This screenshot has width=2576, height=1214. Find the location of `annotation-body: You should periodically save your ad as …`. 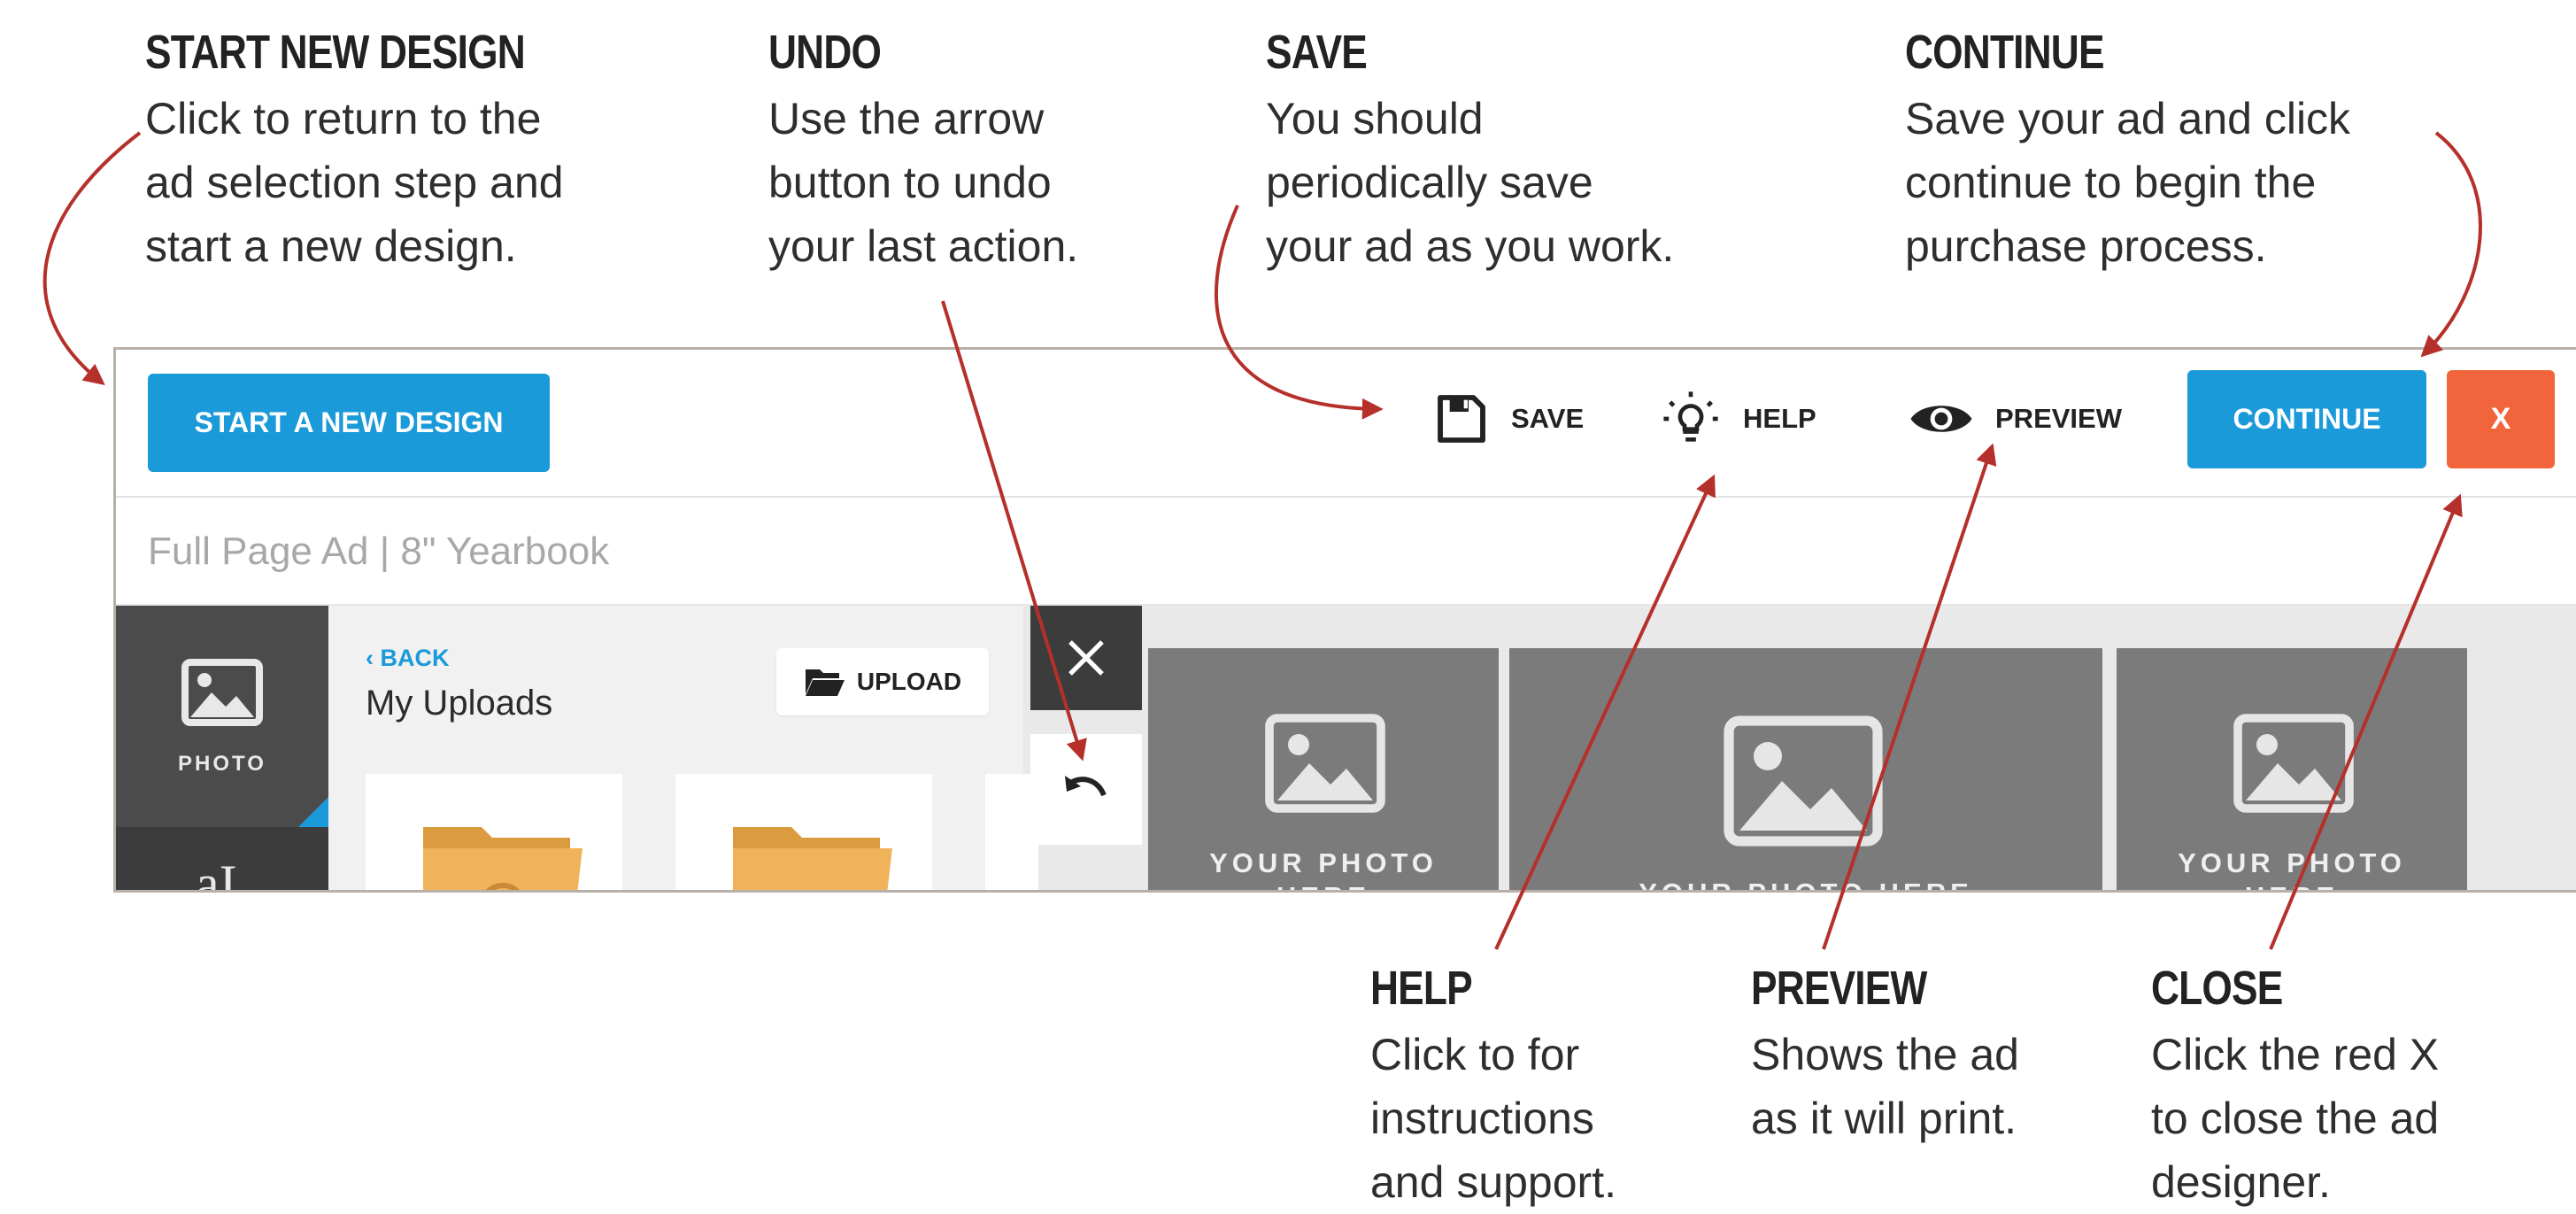

annotation-body: You should periodically save your ad as … is located at coordinates (1470, 182).